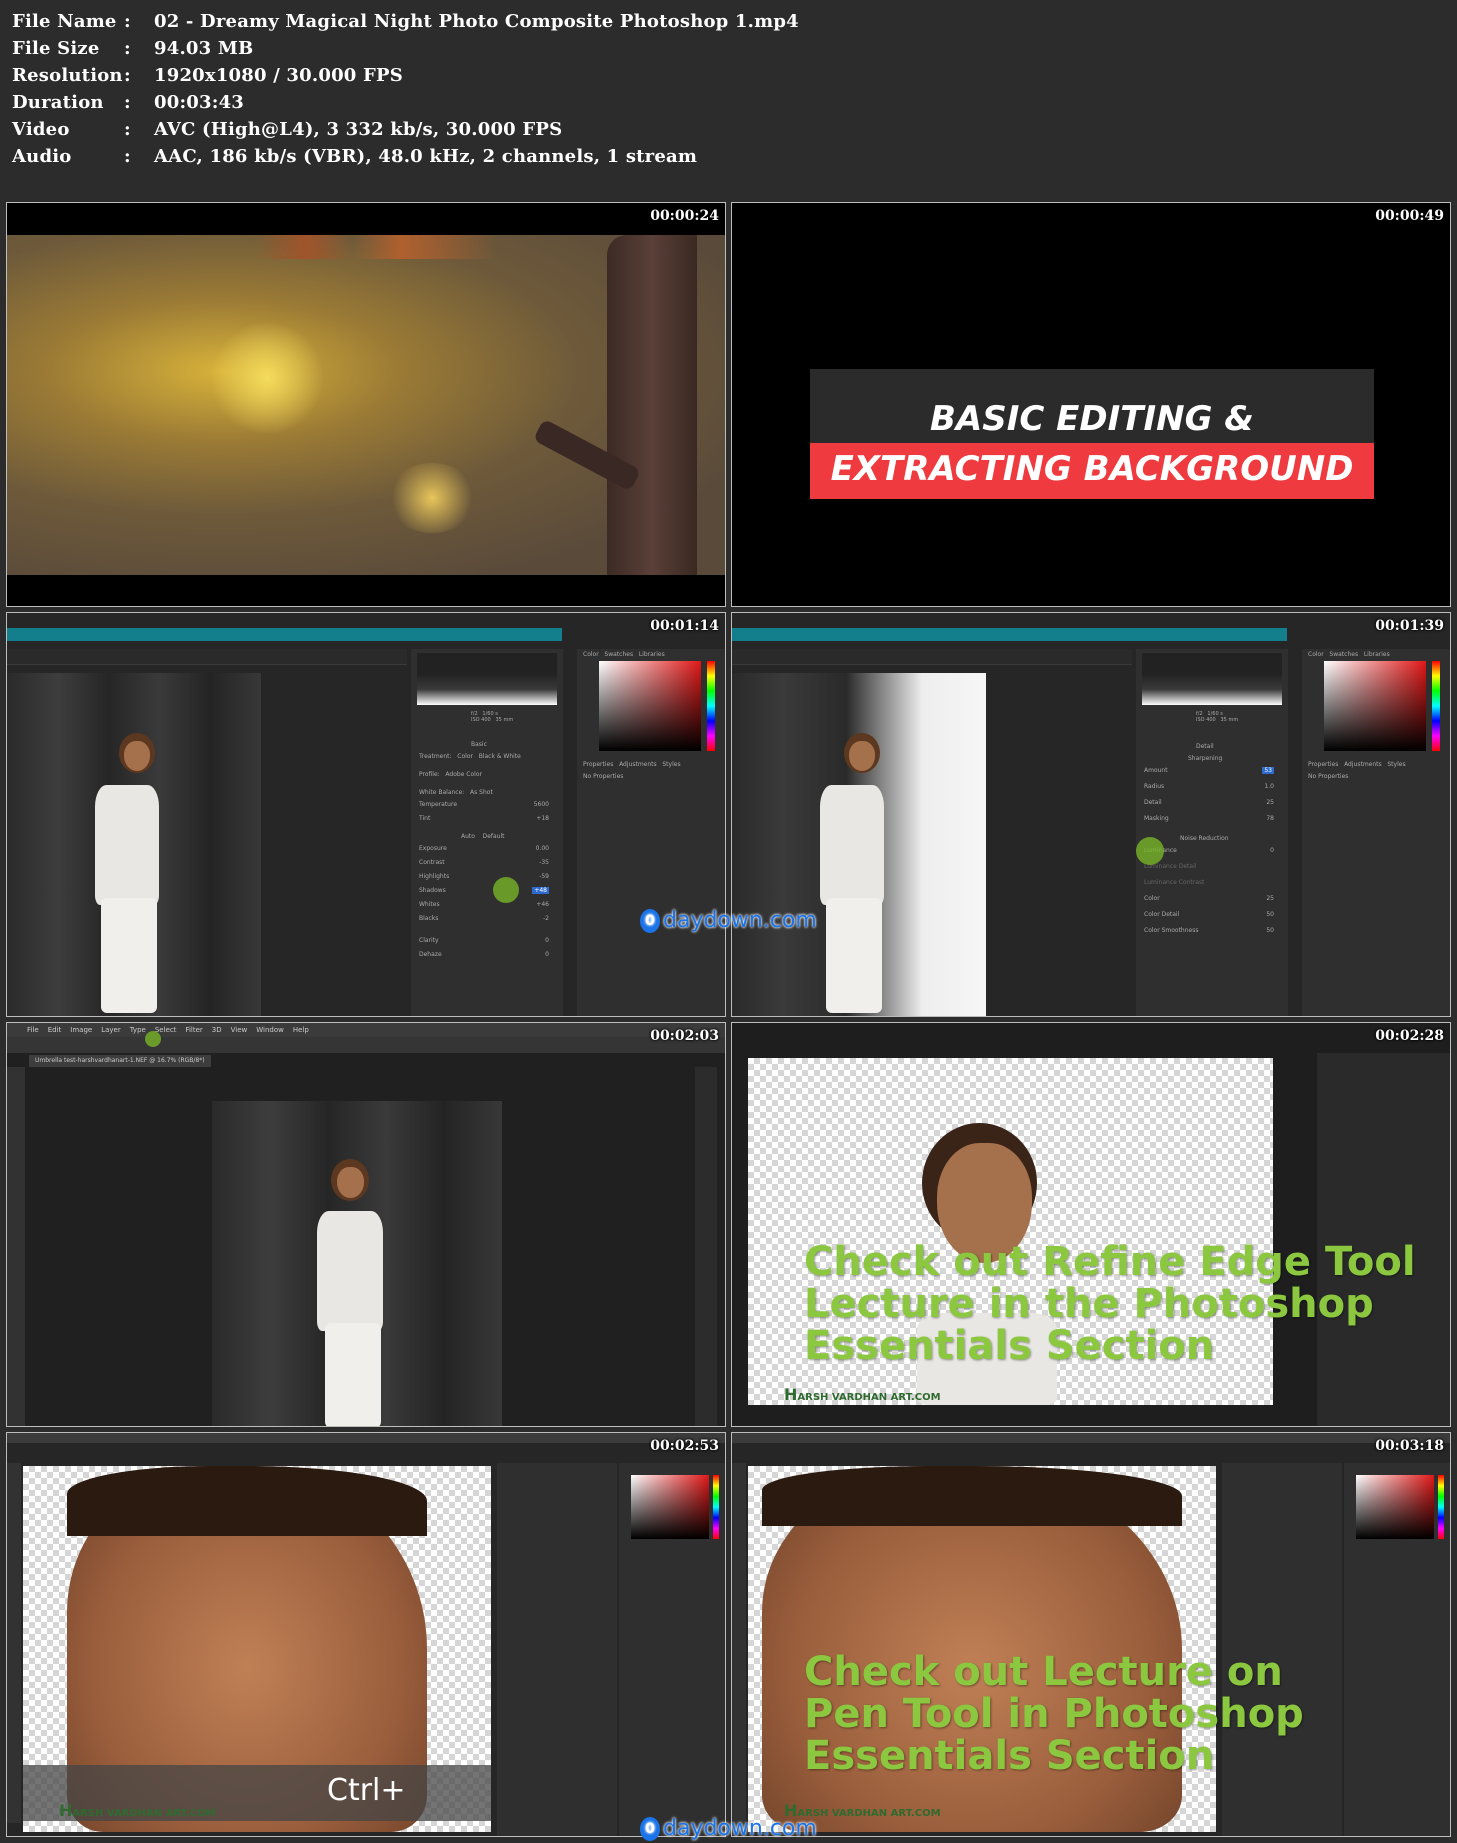 The width and height of the screenshot is (1457, 1843). Describe the element at coordinates (366, 1634) in the screenshot. I see `thumbnail-7: 00:02:53 Ctrl+ HARSH VARDHAN ART.COM` at that location.